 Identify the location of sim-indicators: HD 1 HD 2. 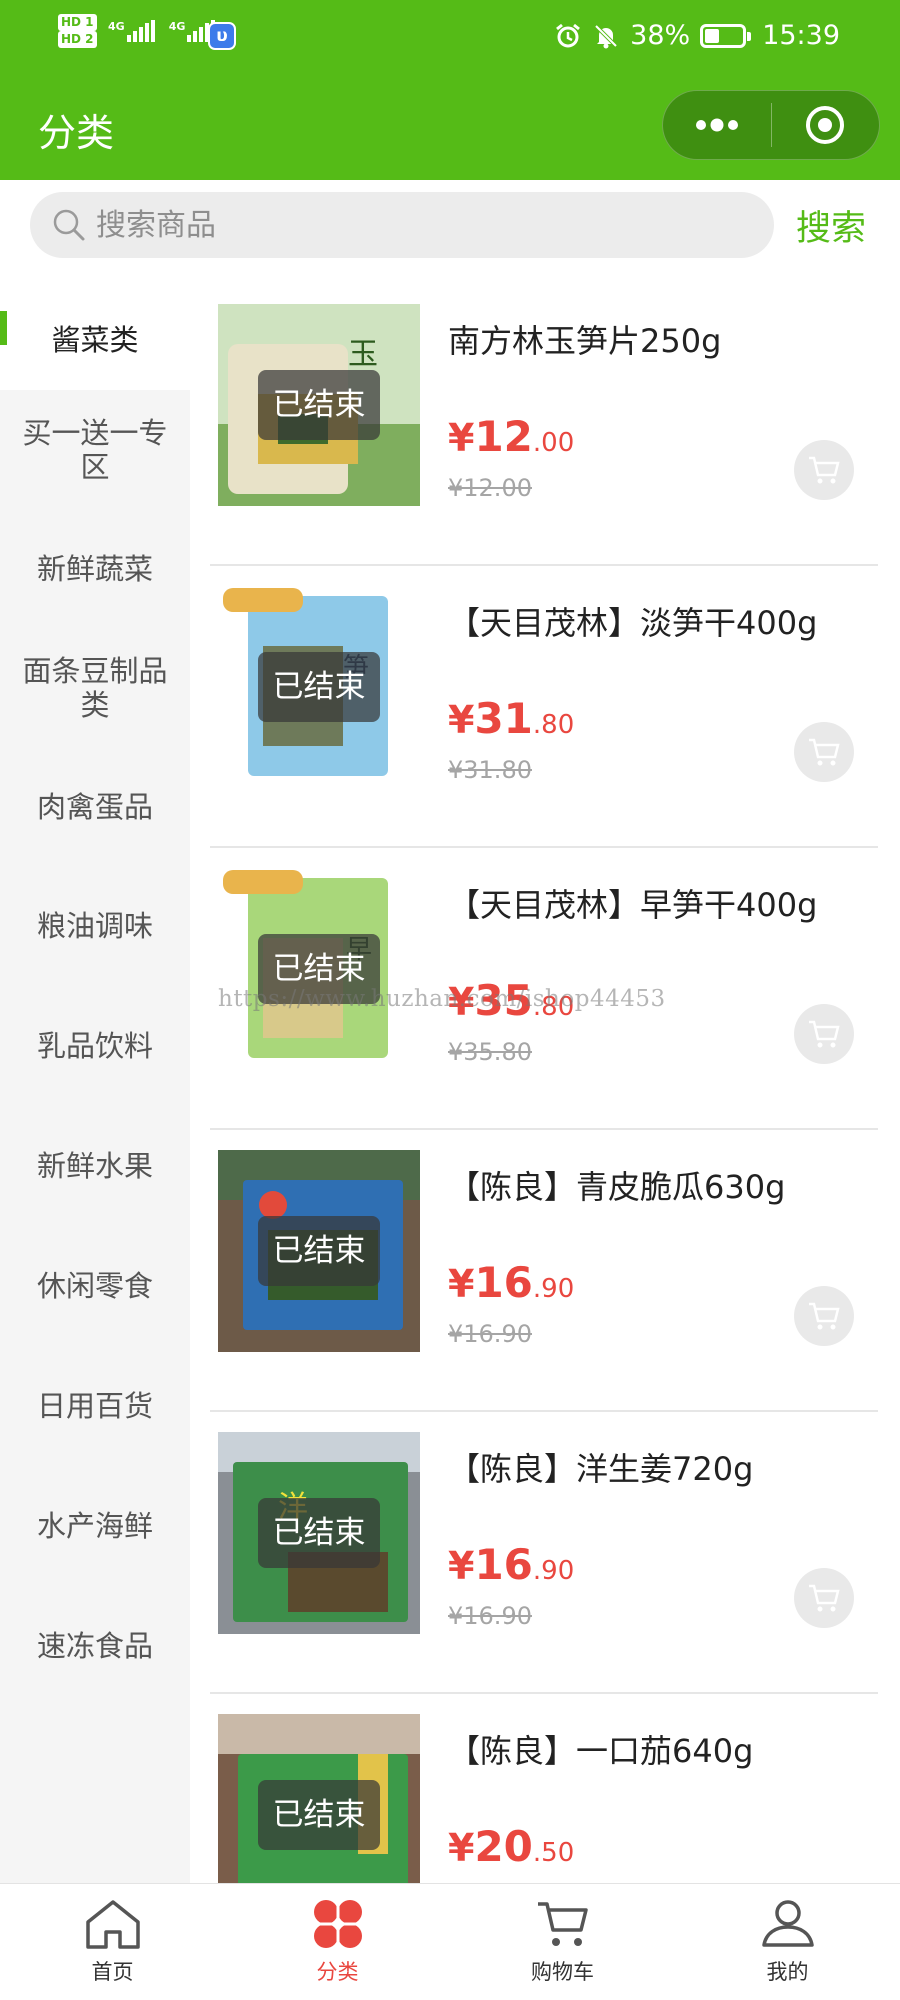
(77, 31).